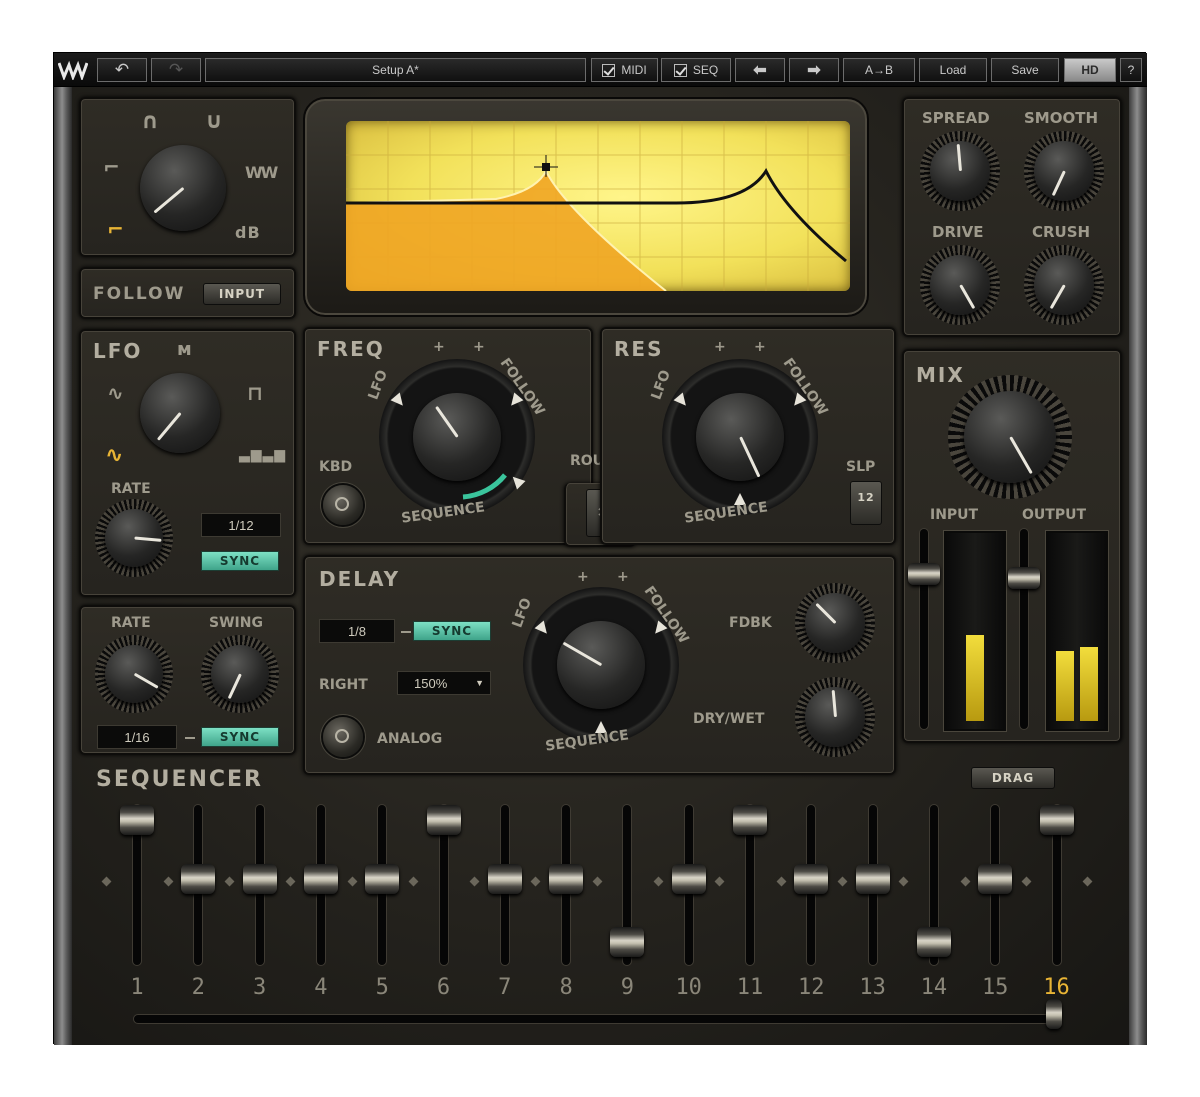 Image resolution: width=1200 pixels, height=1097 pixels. I want to click on drive-label: DRIVE, so click(958, 232).